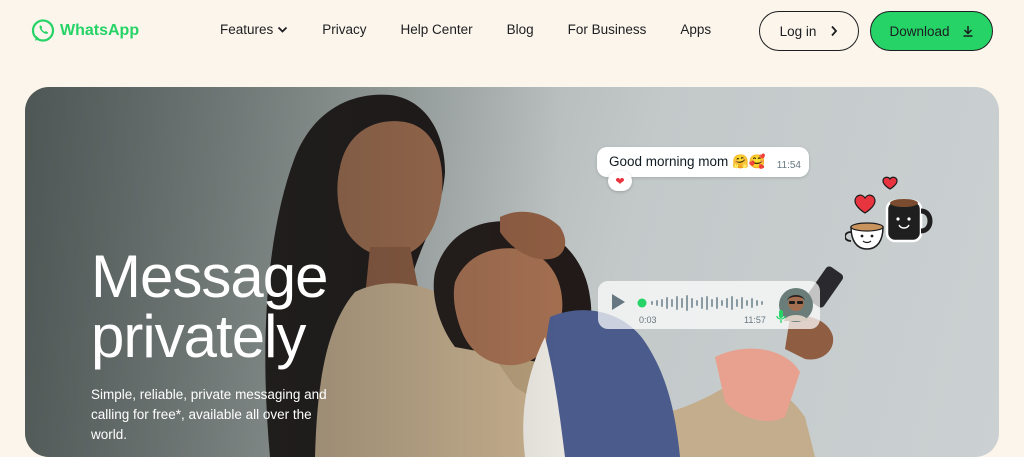  I want to click on voice-duration: 0:03, so click(648, 320).